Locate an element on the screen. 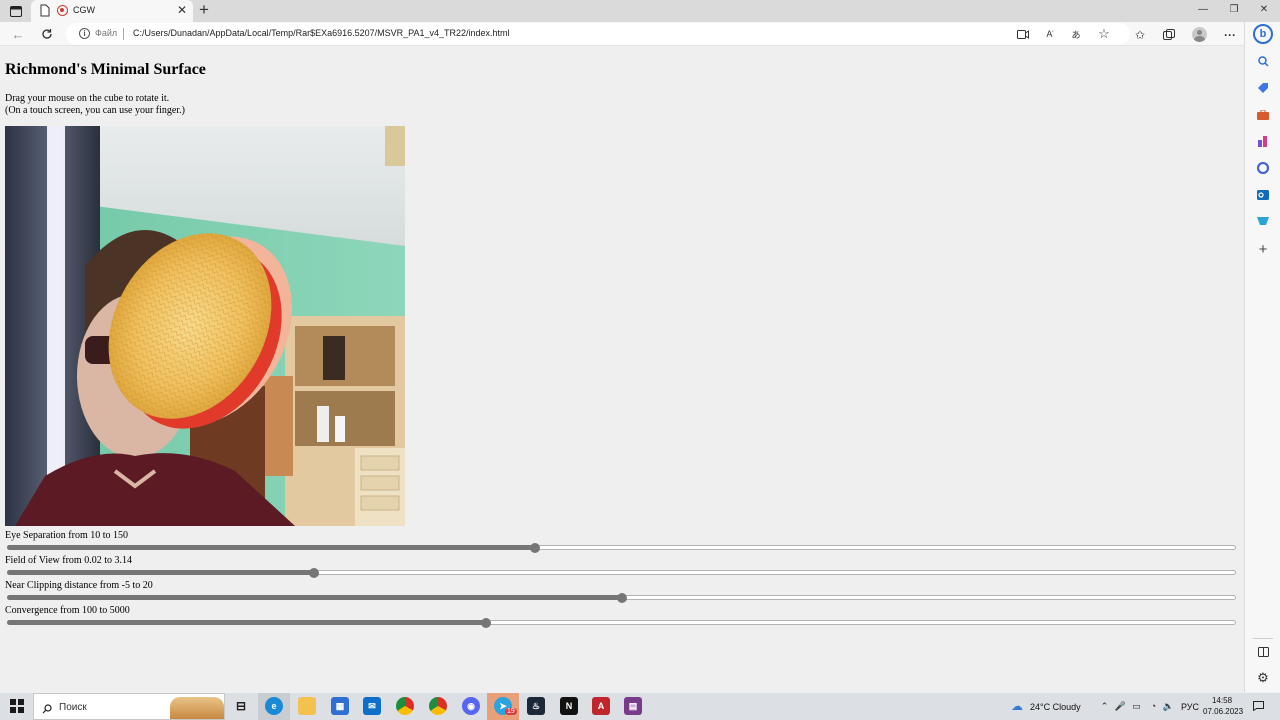  shopping-tag-icon is located at coordinates (1263, 88).